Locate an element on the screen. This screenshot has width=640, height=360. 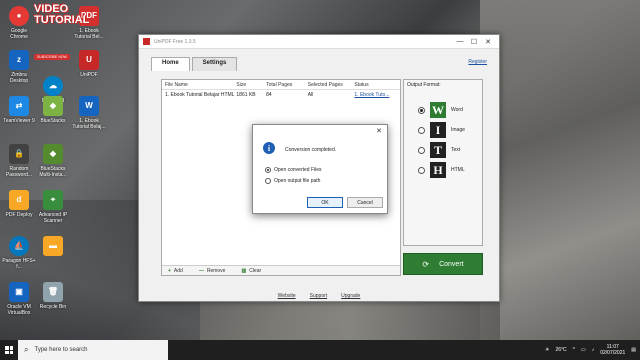
channel-watermark: VIDEO TUTORIAL is located at coordinates (62, 14).